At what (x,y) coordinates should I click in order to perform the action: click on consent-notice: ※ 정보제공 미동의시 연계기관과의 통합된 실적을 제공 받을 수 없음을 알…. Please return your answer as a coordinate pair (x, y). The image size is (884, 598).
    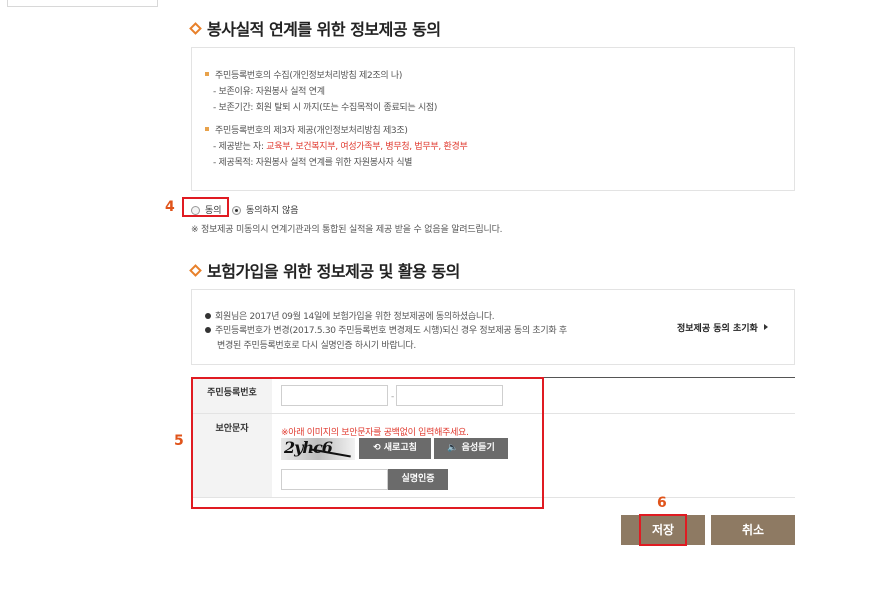
    Looking at the image, I should click on (347, 230).